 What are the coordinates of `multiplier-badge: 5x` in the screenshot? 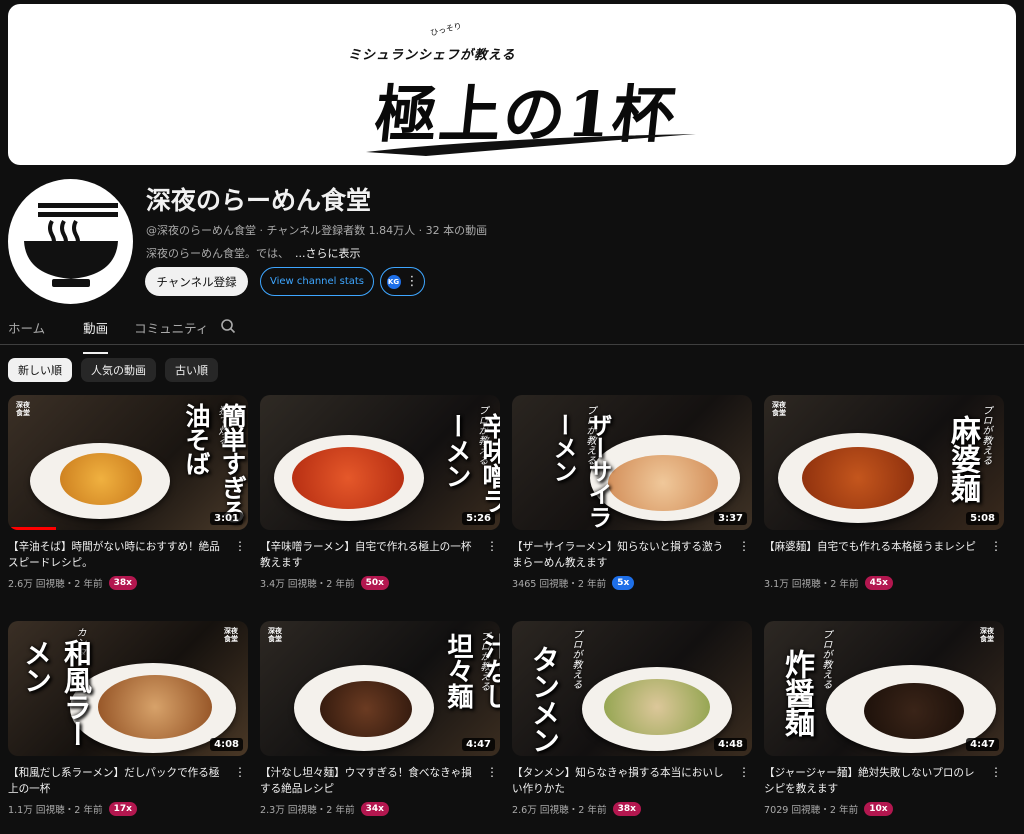 It's located at (623, 583).